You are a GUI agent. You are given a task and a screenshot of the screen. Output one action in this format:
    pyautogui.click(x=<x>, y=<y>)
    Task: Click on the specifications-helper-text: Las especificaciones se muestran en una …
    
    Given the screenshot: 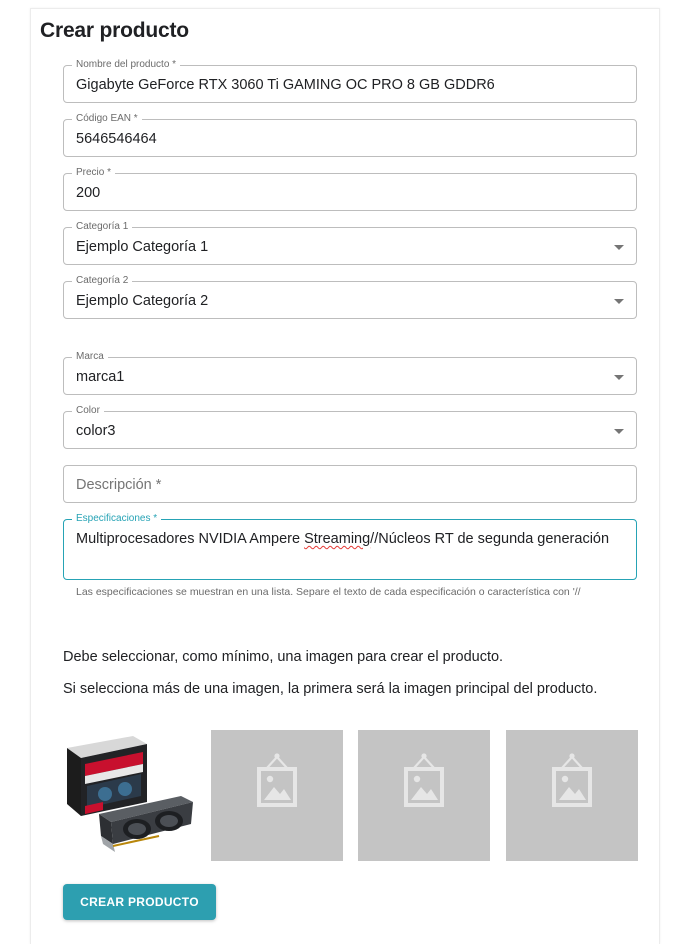 What is the action you would take?
    pyautogui.click(x=328, y=592)
    